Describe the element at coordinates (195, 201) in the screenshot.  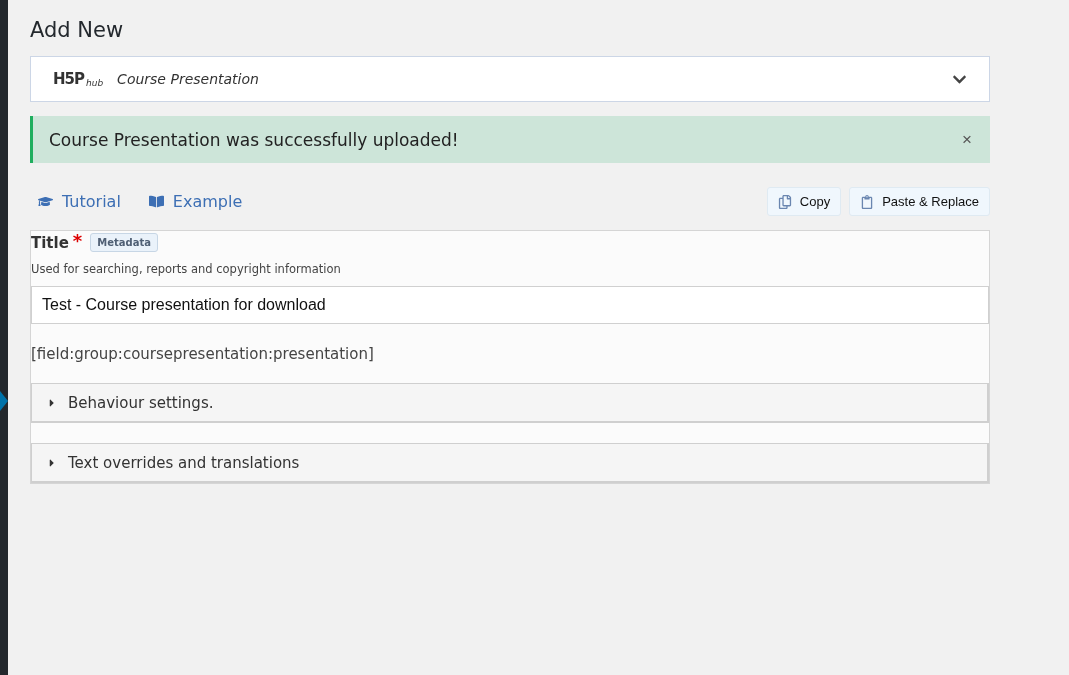
I see `example-link: Example` at that location.